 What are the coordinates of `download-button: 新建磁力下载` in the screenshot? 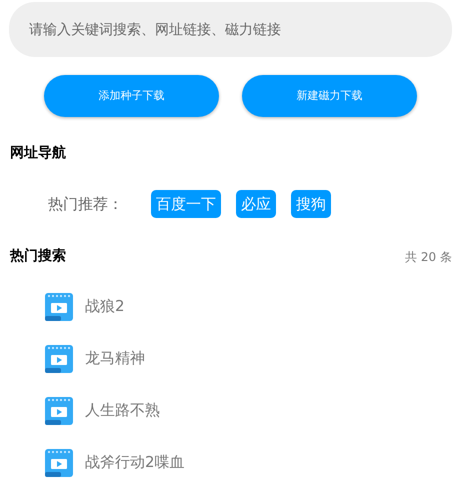 It's located at (329, 96).